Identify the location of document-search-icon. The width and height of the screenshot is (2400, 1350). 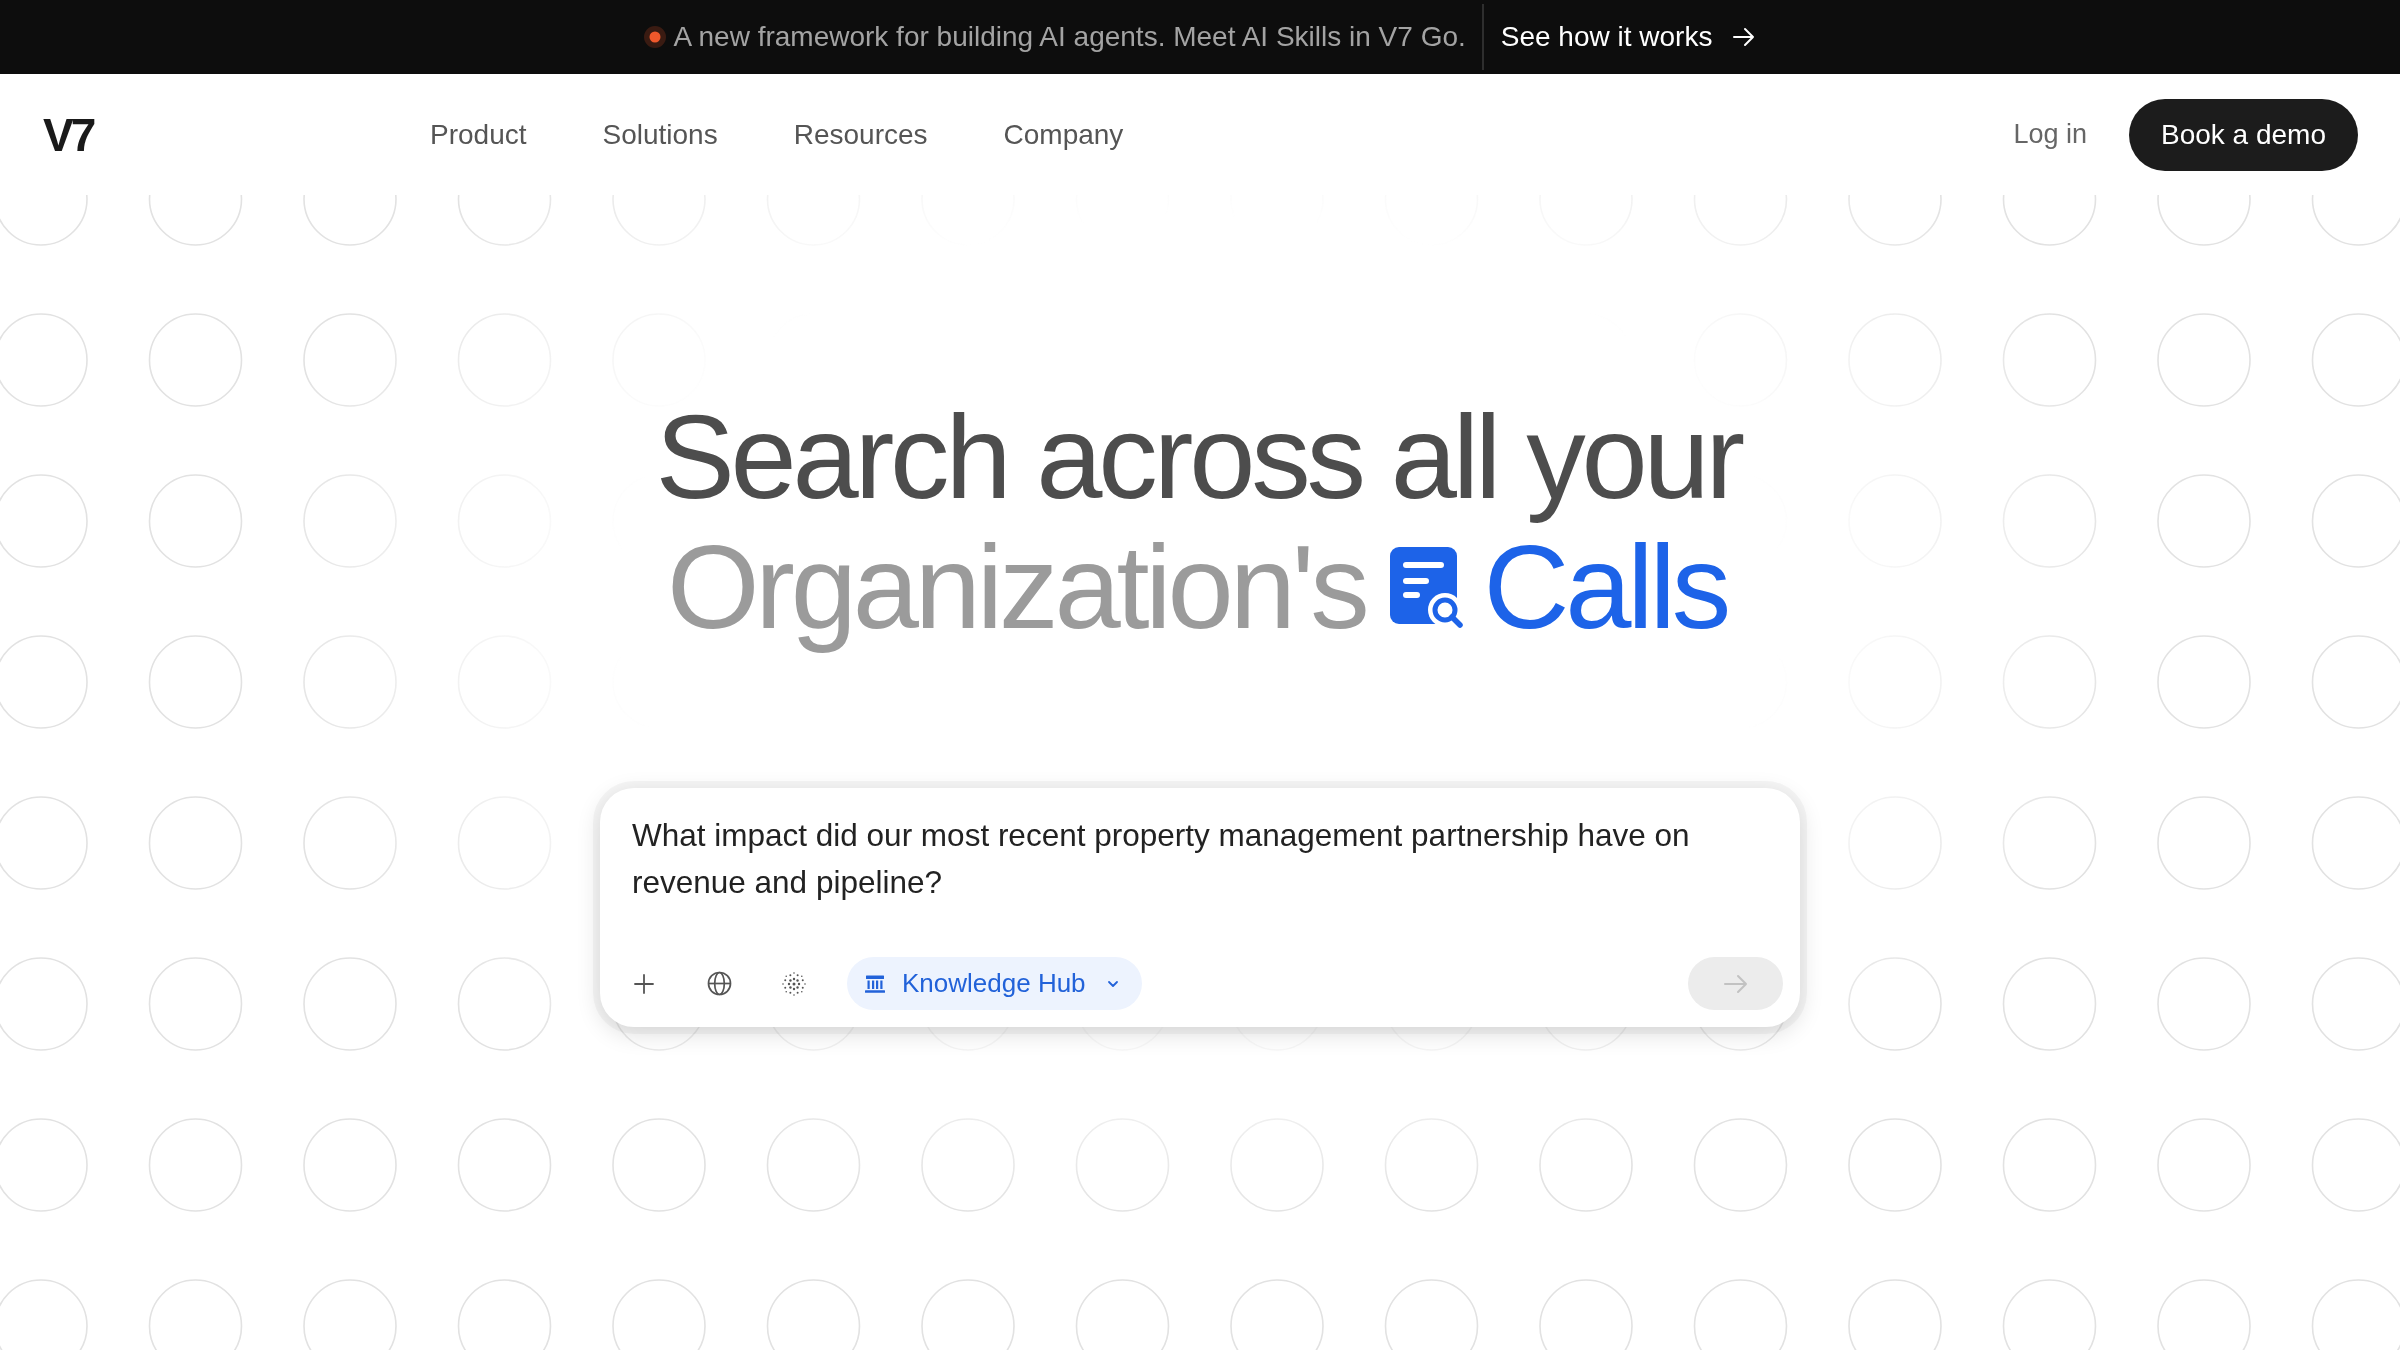
(1427, 587).